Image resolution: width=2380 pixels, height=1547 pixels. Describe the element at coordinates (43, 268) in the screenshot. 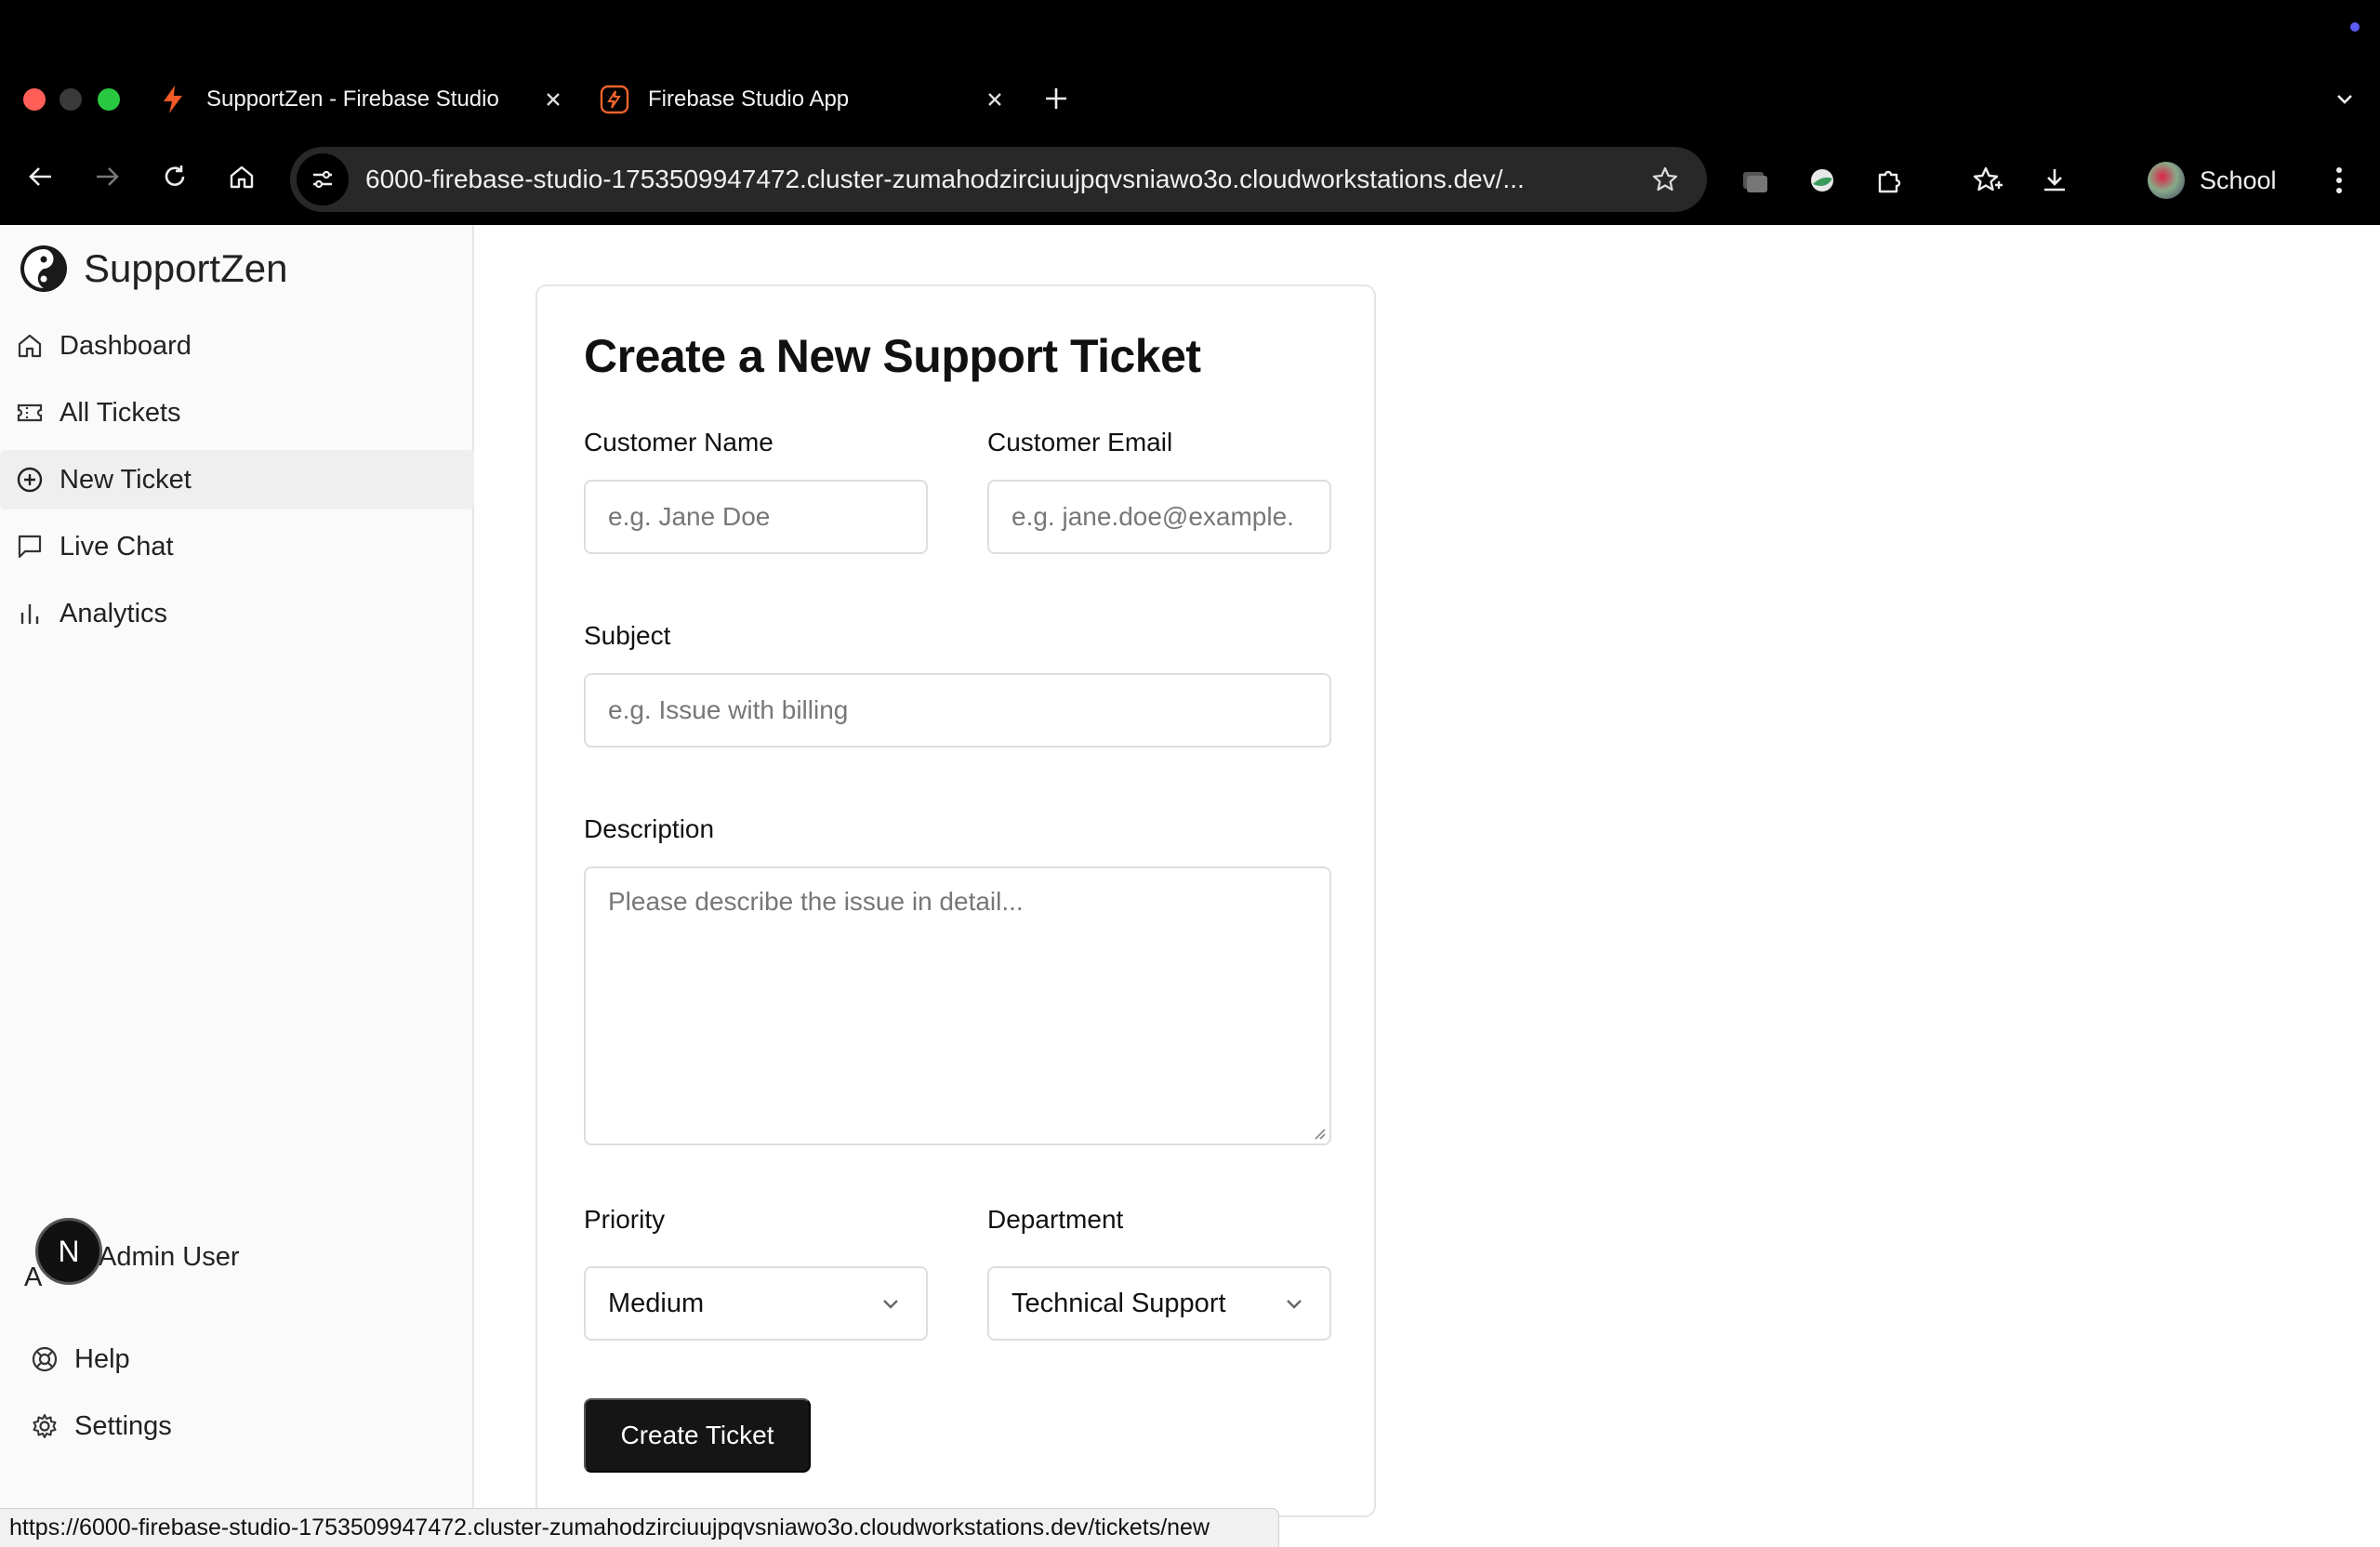

I see `supportzen-logo-icon` at that location.